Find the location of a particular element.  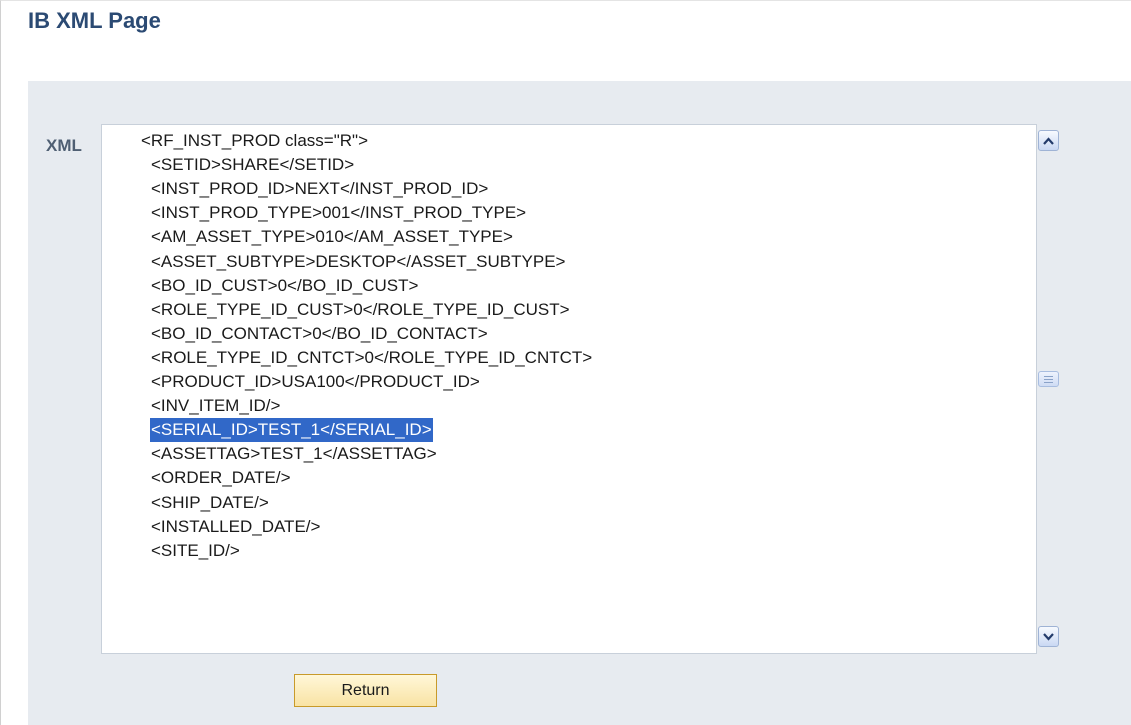

chevron-down-icon is located at coordinates (1048, 636).